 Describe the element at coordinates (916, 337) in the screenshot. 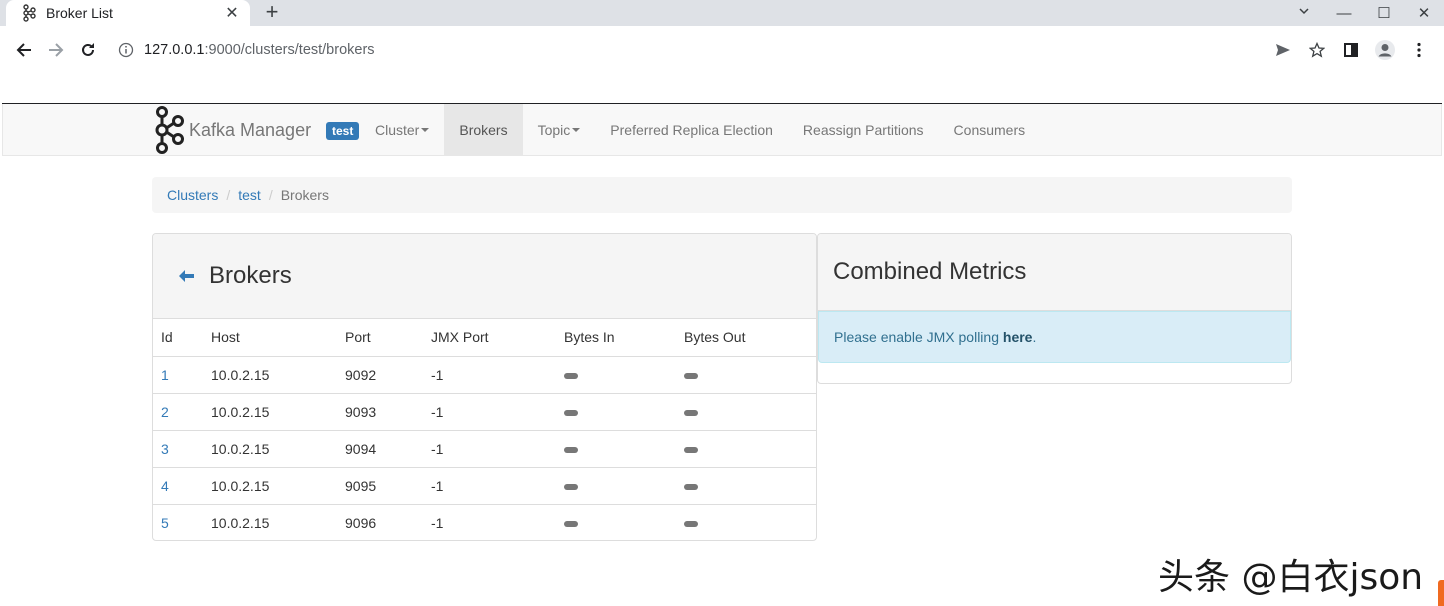

I see `jmx-alert-text: Please enable JMX polling` at that location.